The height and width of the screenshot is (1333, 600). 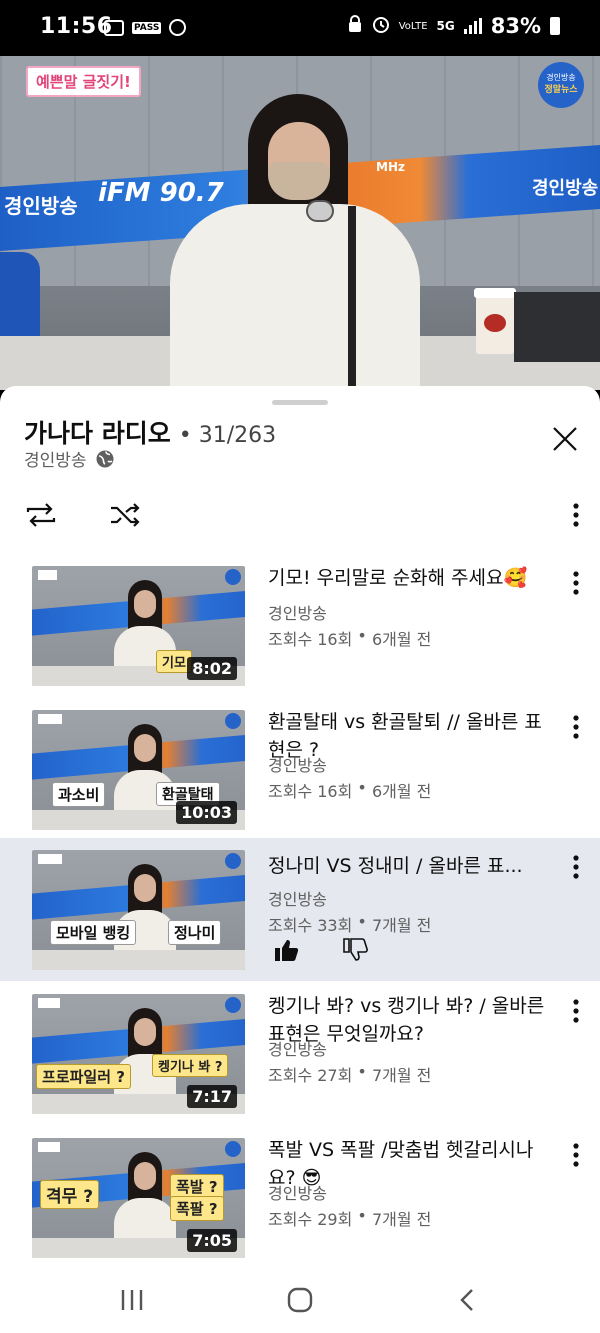 I want to click on video-thumbnail: 모바일 뱅킹 정나미, so click(x=138, y=910).